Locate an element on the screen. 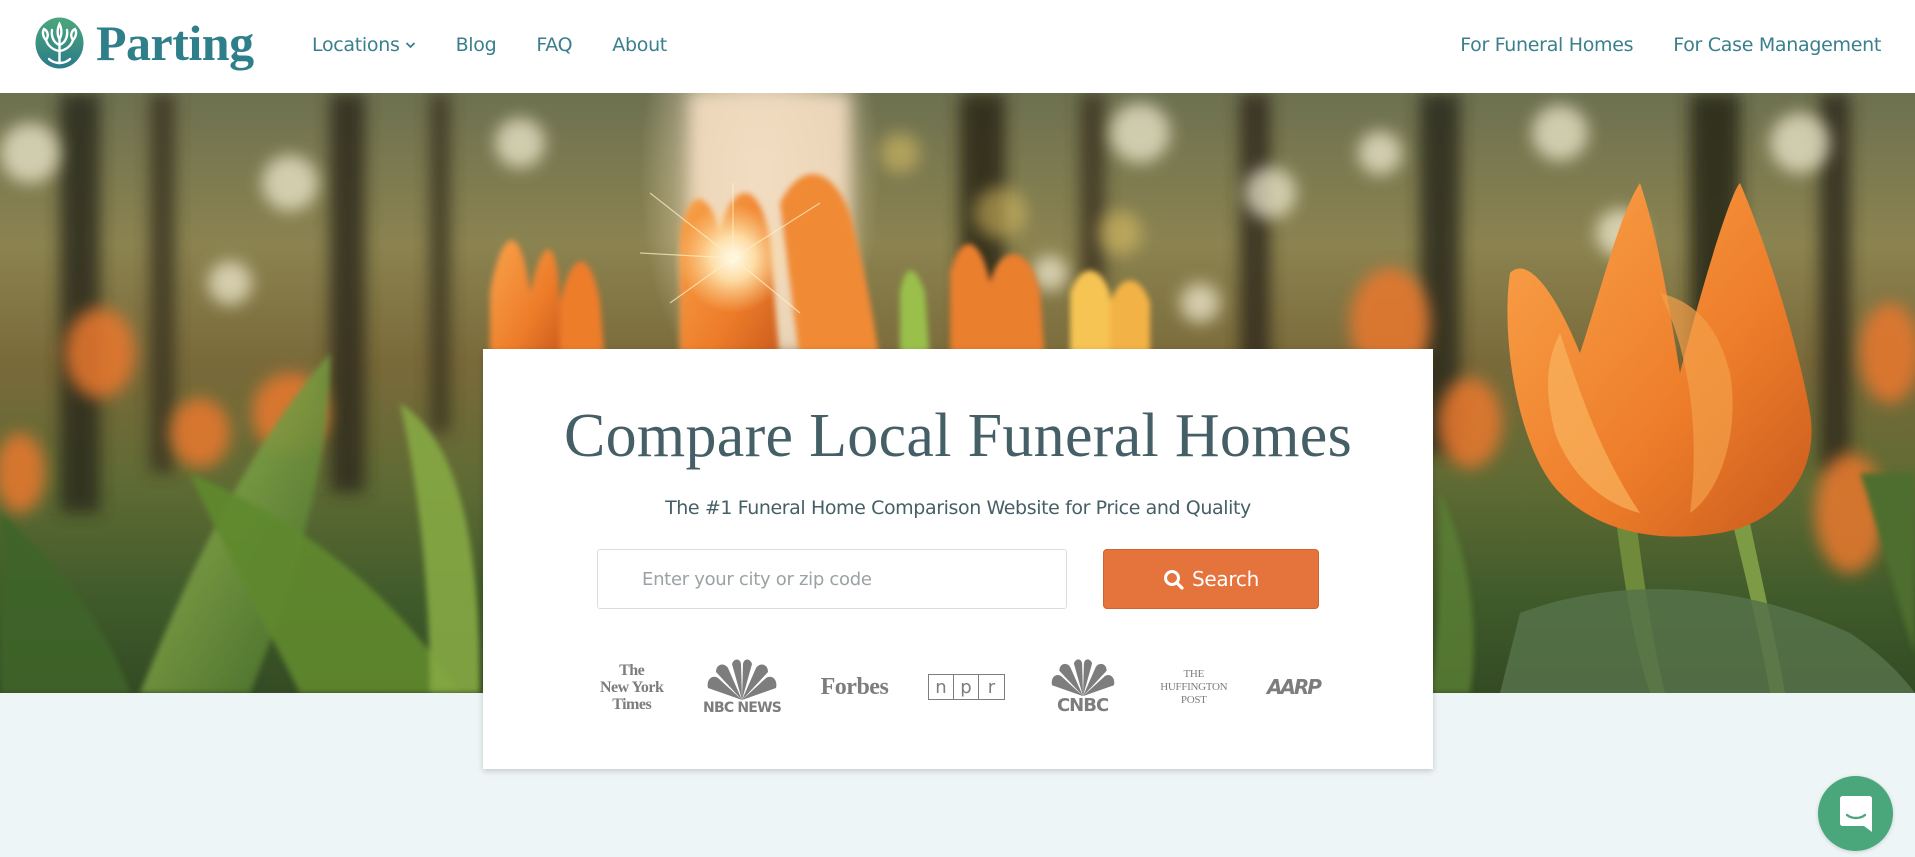  search-button: Search is located at coordinates (1211, 579).